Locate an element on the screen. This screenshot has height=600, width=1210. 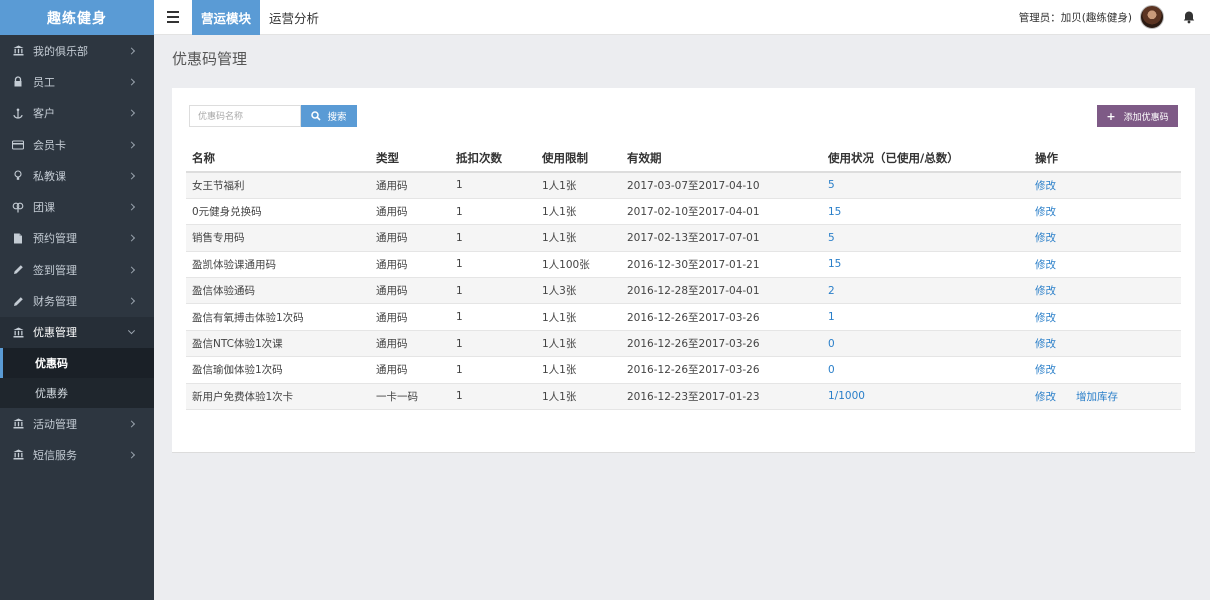
sidebar-item-label: 签到管理 is located at coordinates (55, 270).